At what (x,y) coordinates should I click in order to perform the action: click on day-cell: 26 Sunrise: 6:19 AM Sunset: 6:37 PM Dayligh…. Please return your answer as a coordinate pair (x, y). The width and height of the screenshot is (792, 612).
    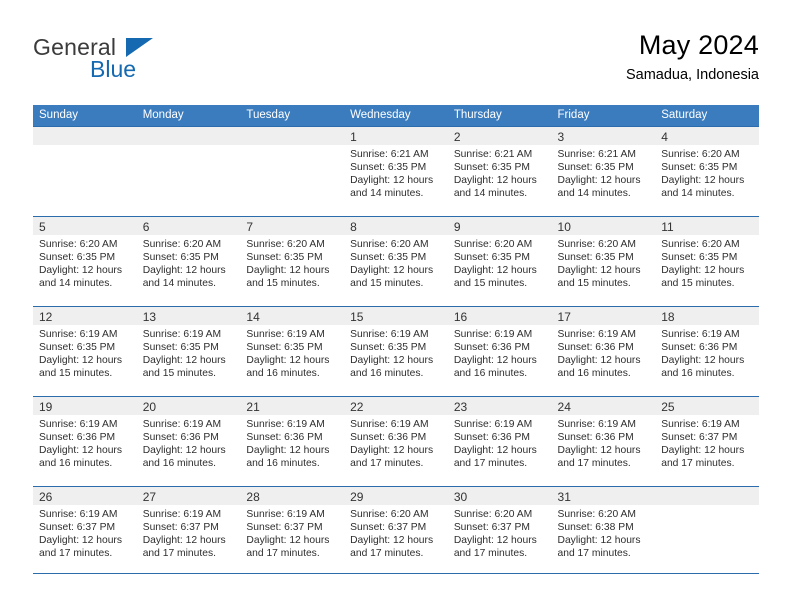
    Looking at the image, I should click on (85, 531).